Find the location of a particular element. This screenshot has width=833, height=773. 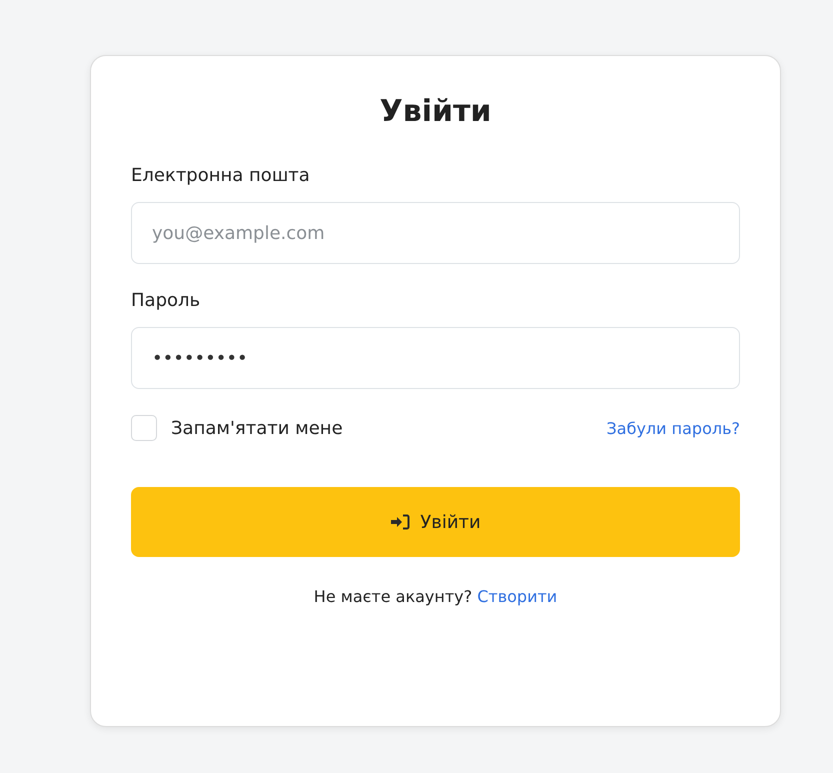

remember-checkbox is located at coordinates (144, 428).